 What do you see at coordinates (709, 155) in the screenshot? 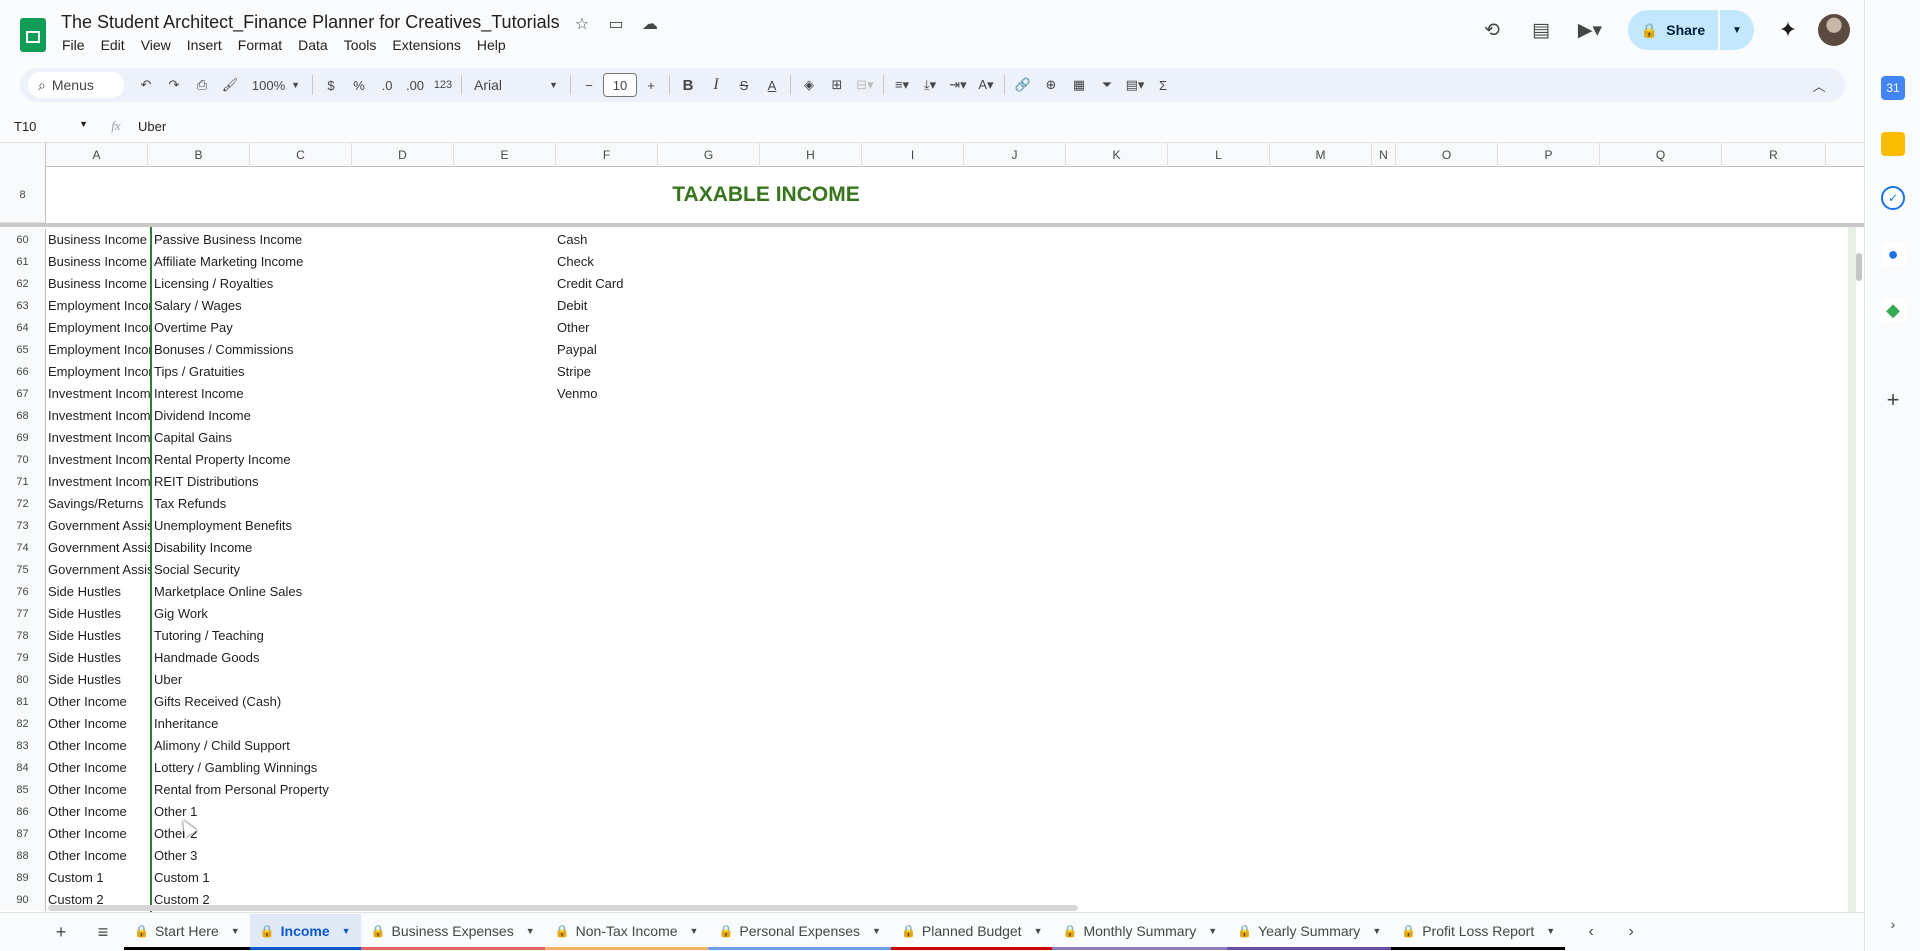
I see `column-header-g: G` at bounding box center [709, 155].